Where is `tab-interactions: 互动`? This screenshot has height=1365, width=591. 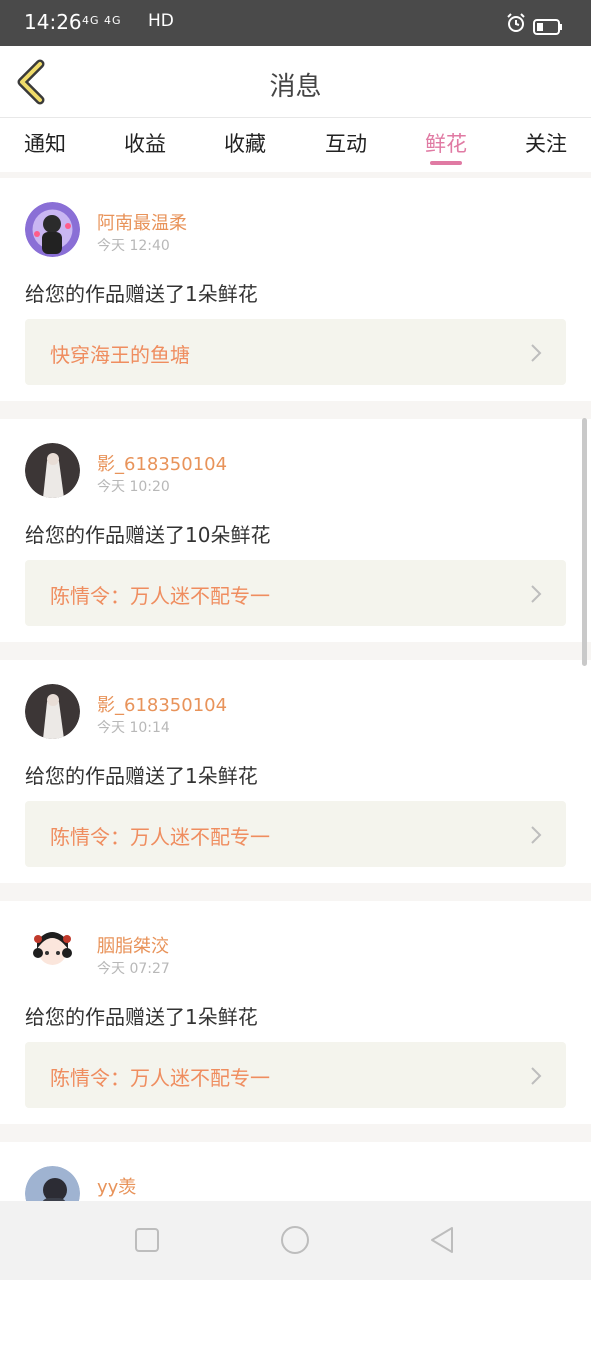
tab-interactions: 互动 is located at coordinates (346, 143).